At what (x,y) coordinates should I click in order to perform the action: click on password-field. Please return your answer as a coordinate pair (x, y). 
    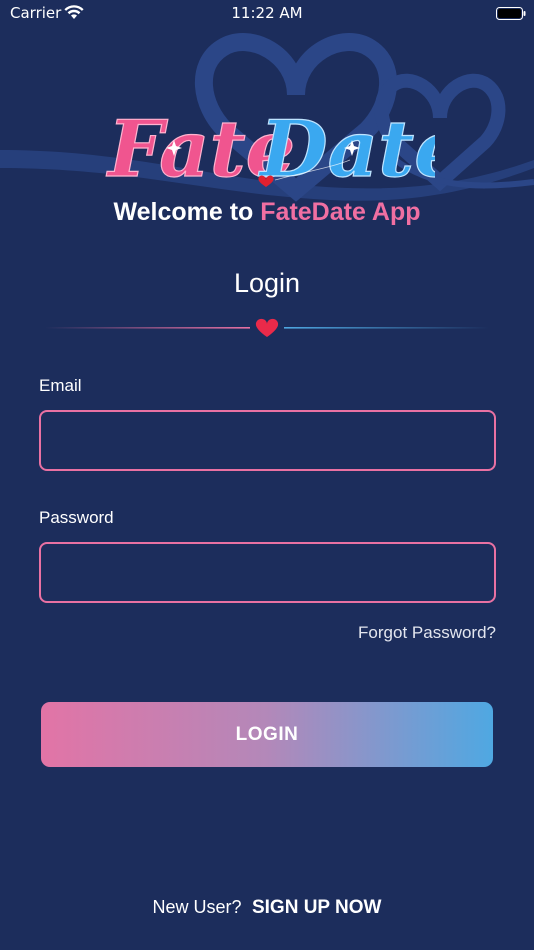
    Looking at the image, I should click on (267, 572).